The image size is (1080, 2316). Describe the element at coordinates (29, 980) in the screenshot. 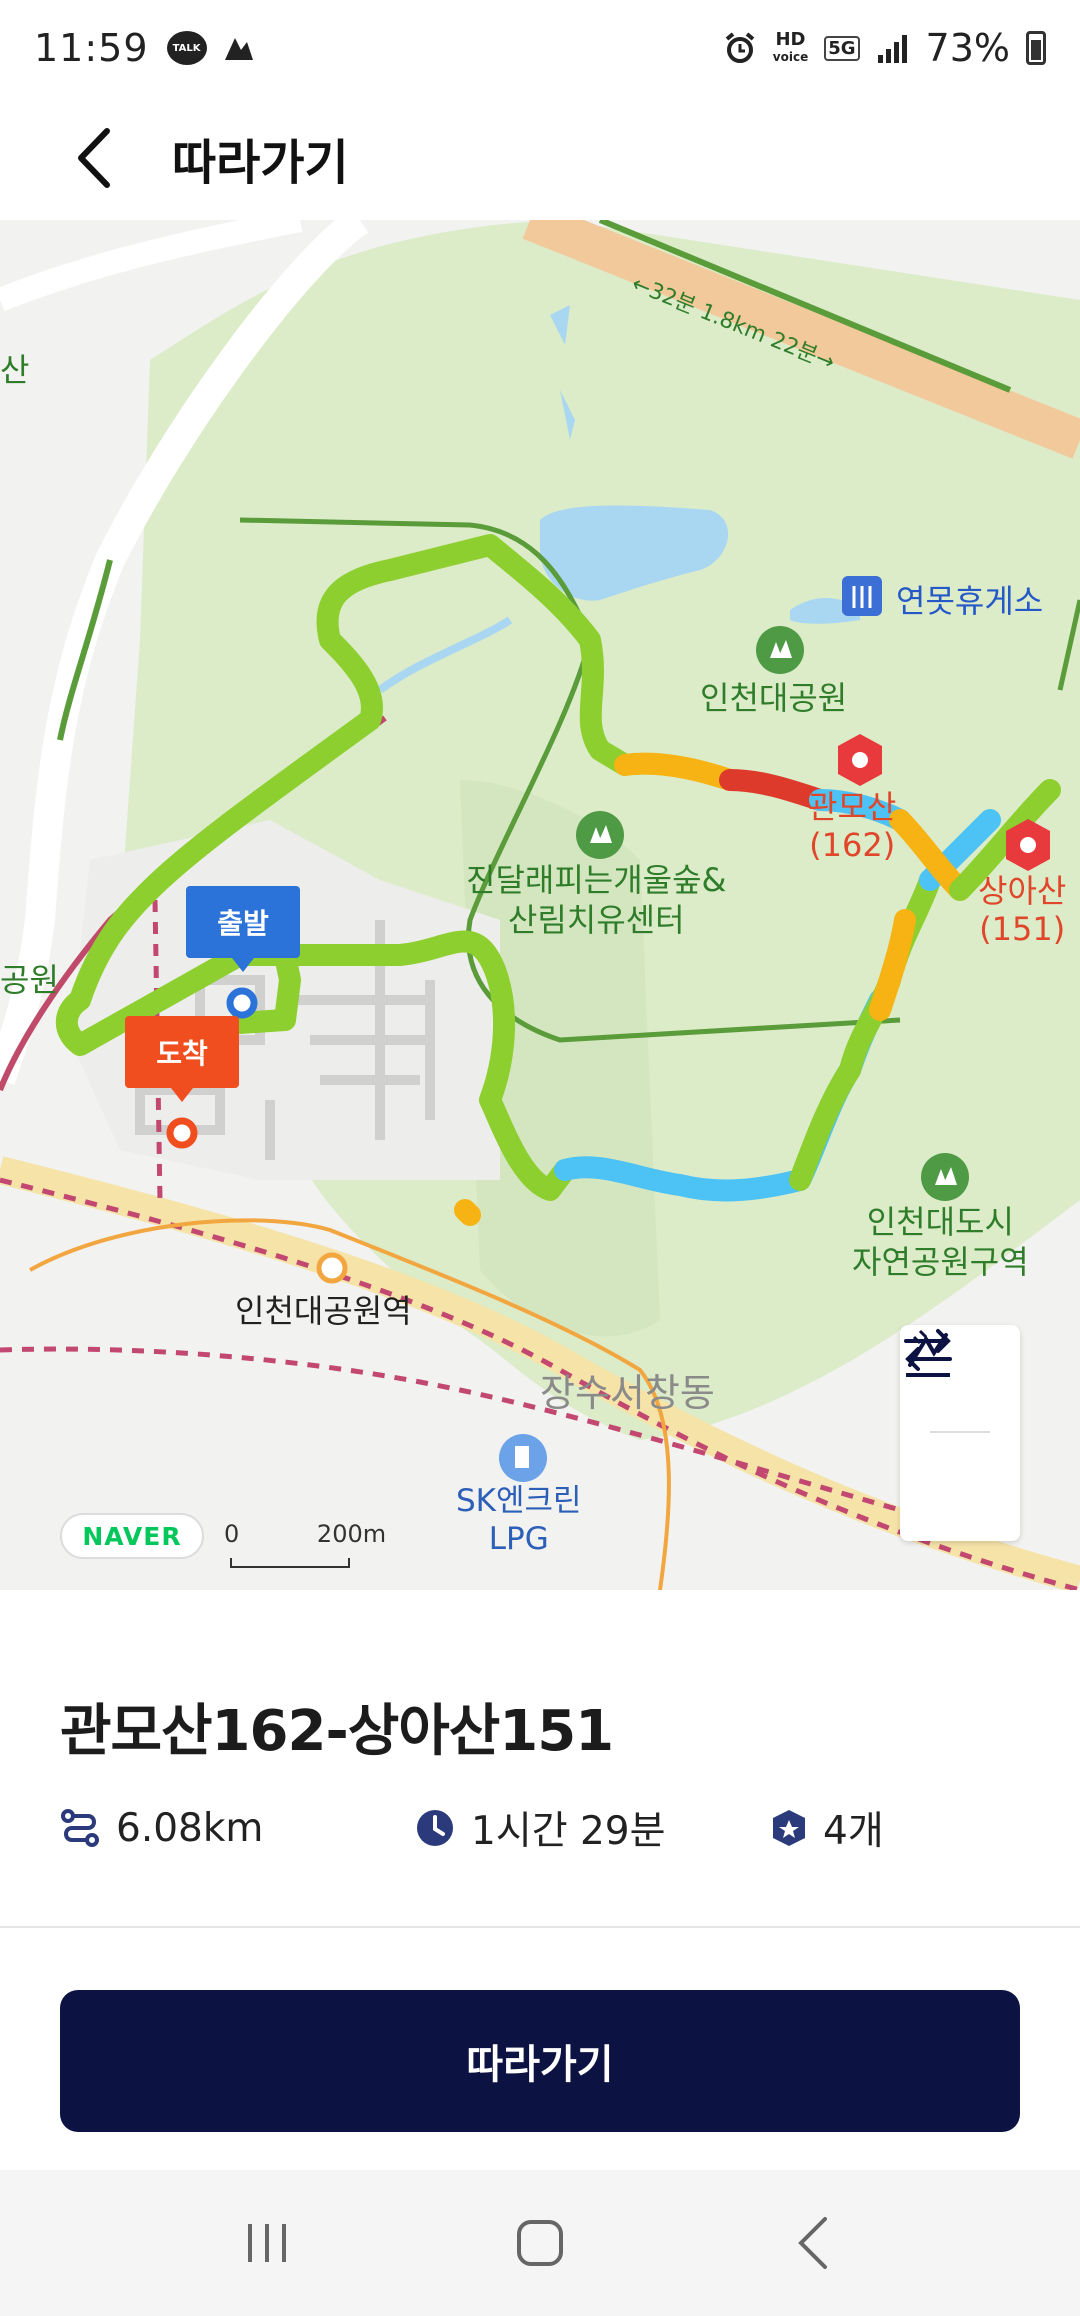

I see `label-left-edge-mid: 공원` at that location.